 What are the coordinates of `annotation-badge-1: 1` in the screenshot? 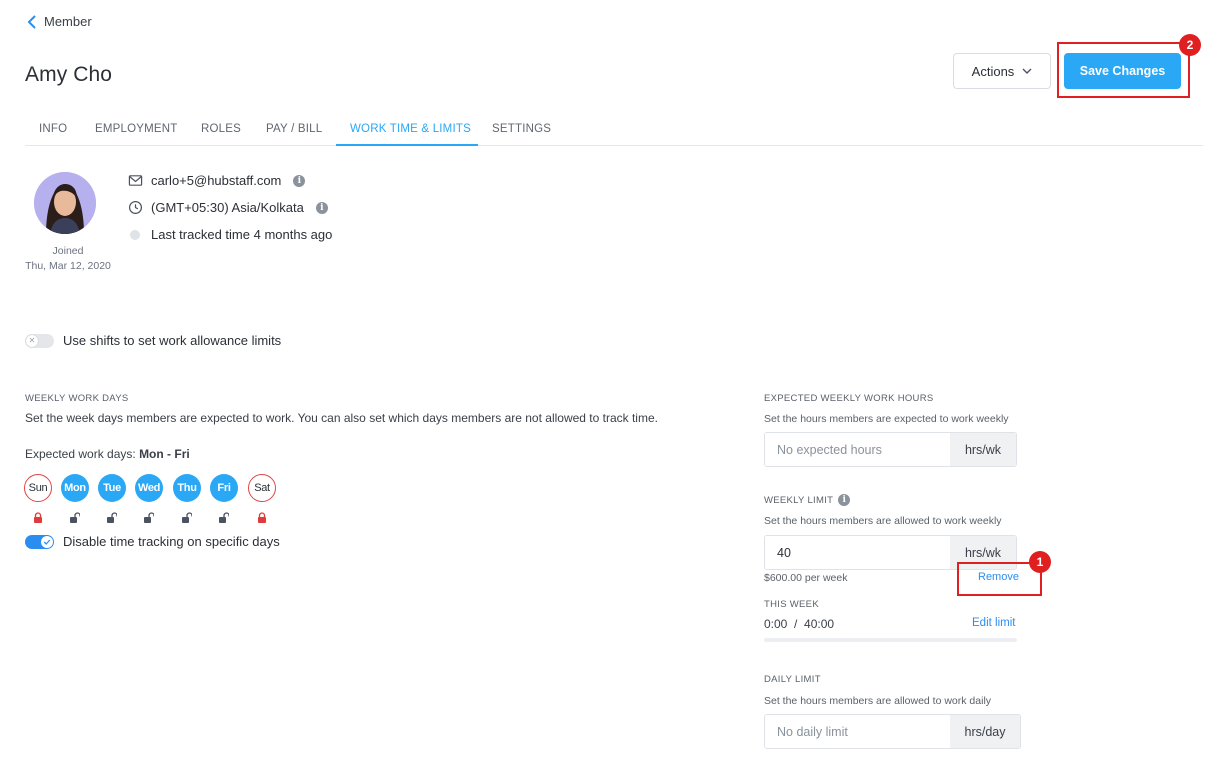 It's located at (1040, 562).